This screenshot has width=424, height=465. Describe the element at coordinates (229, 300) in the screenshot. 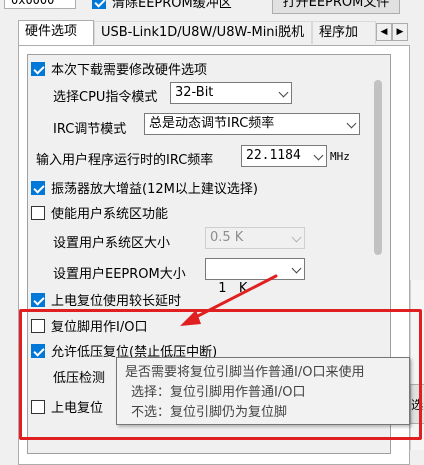

I see `annotation-arrow-icon` at that location.